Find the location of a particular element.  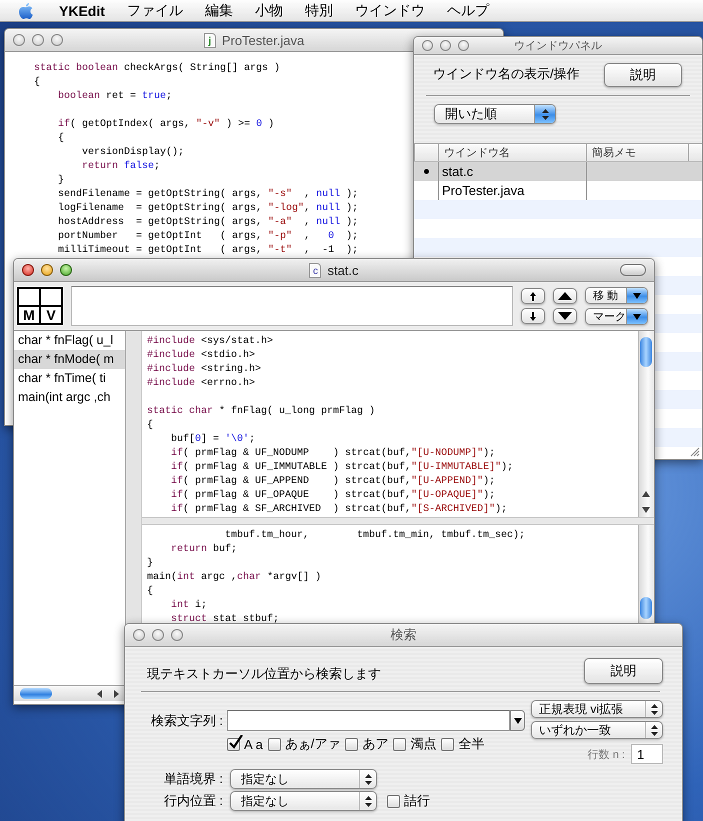

history-dropdown-button is located at coordinates (517, 720).